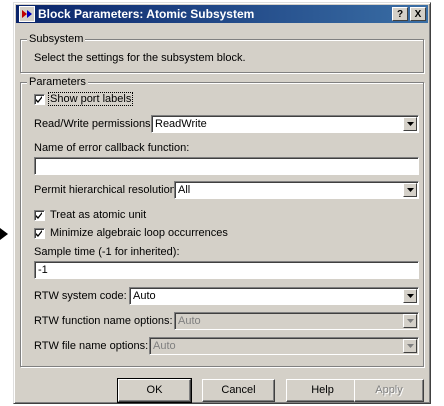  Describe the element at coordinates (284, 346) in the screenshot. I see `rtw-file-name-select: Auto` at that location.